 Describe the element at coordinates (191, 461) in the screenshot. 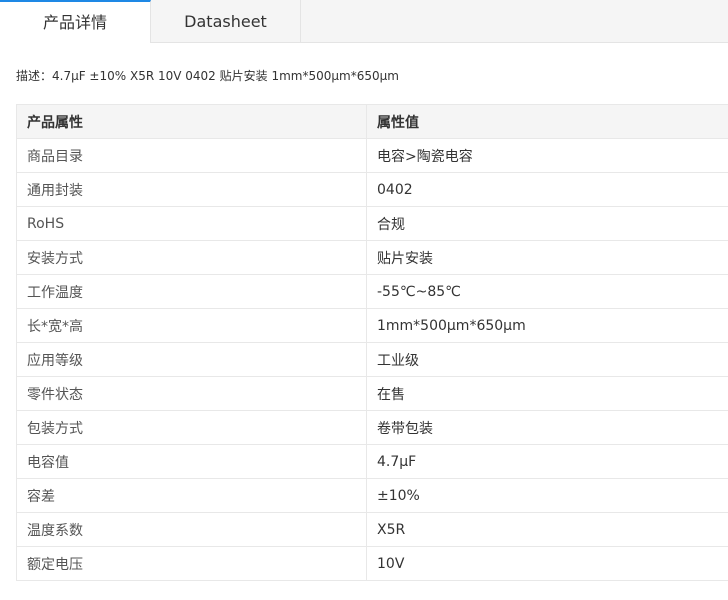

I see `attribute-name: 电容值` at that location.